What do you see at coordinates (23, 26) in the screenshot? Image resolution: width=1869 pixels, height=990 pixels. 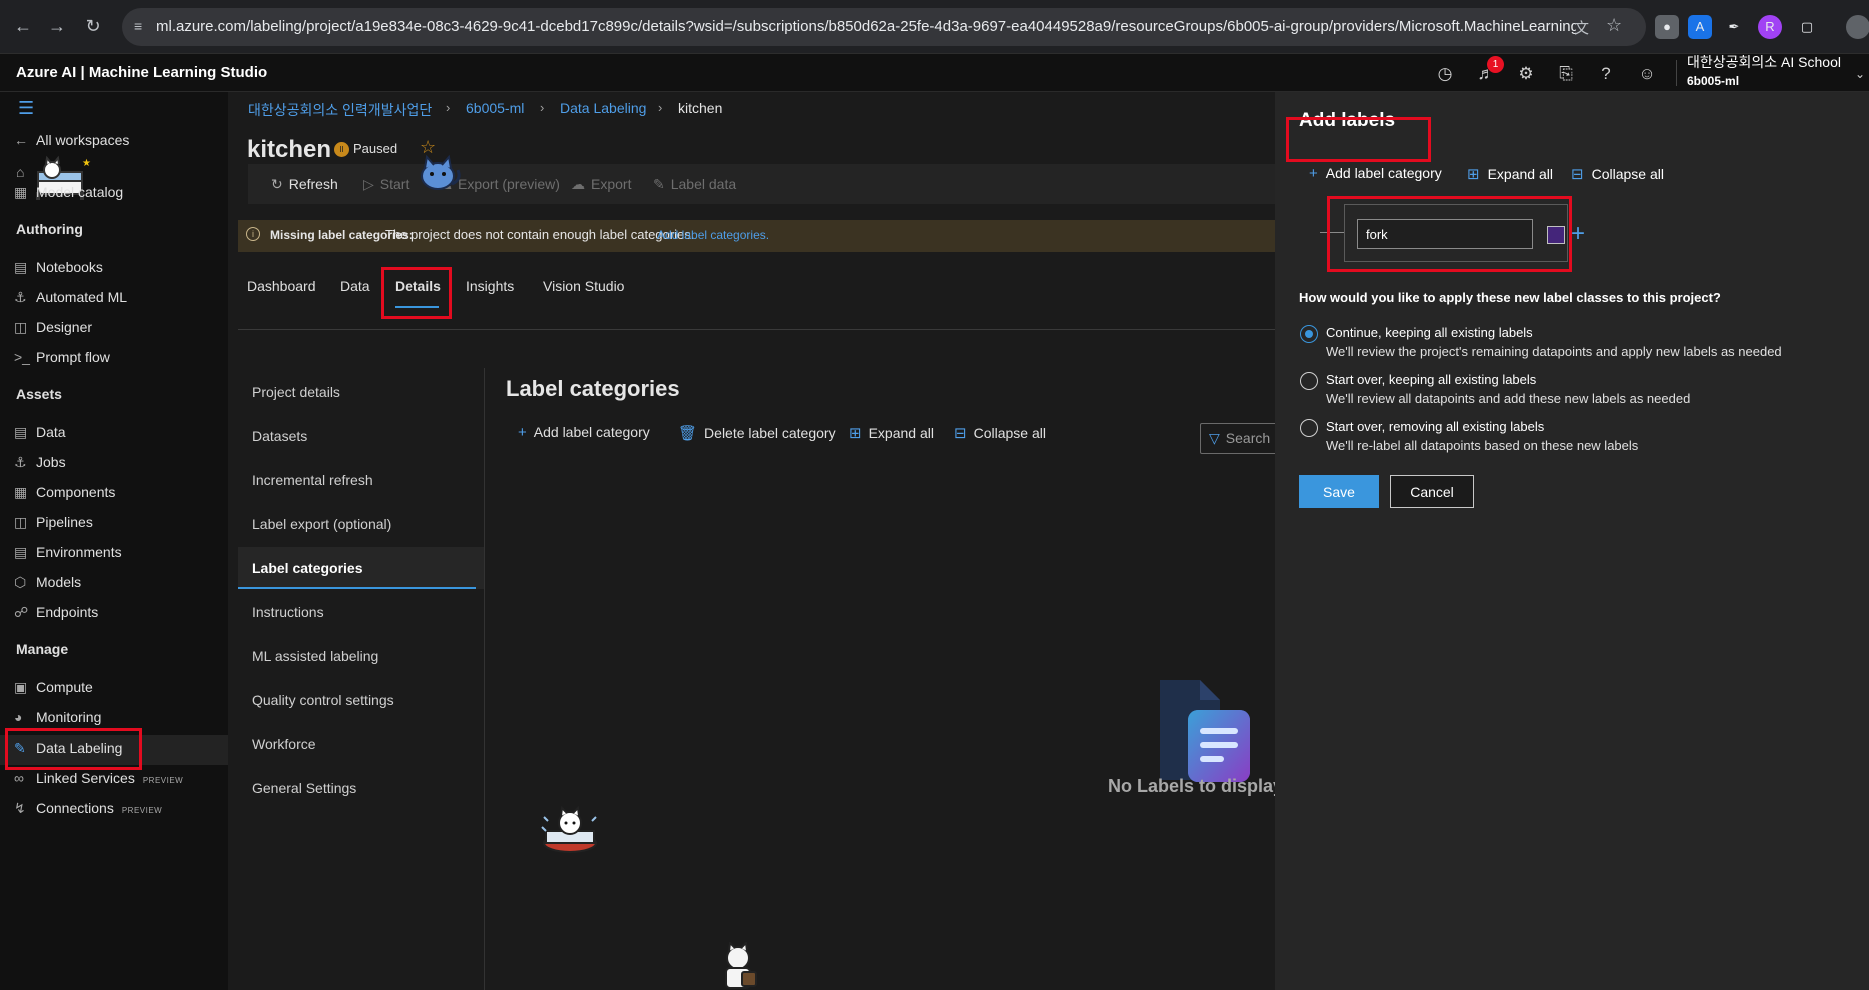 I see `back-icon: ←` at bounding box center [23, 26].